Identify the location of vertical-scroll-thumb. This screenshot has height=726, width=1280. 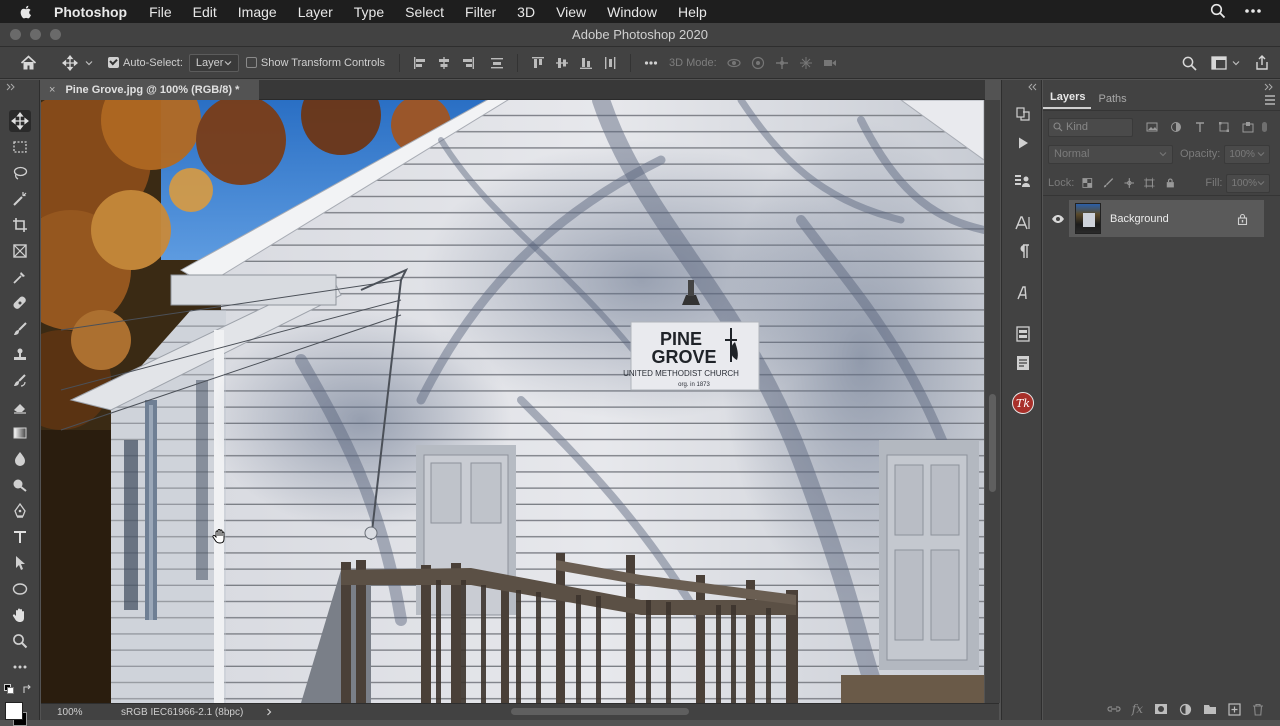
(992, 443).